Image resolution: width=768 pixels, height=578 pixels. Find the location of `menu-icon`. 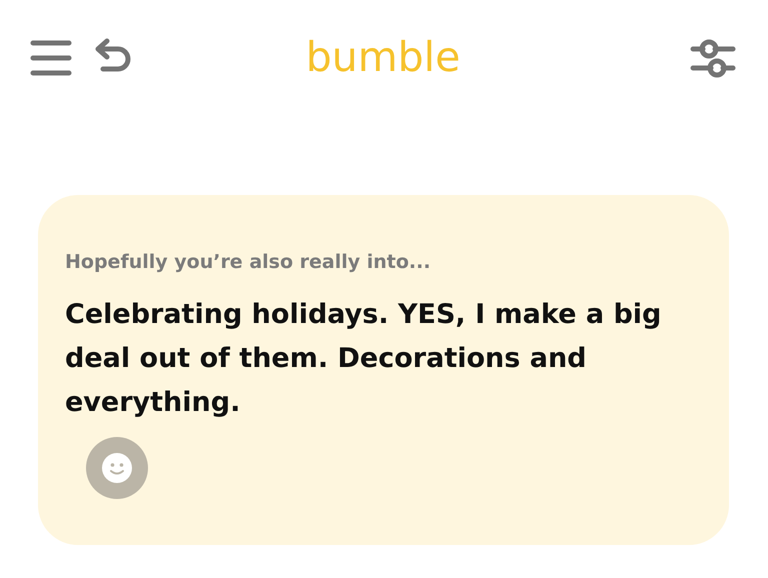

menu-icon is located at coordinates (51, 58).